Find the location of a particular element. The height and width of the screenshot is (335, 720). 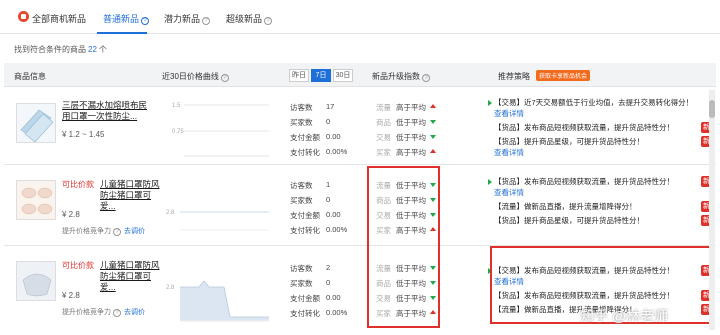

scrollbar-track is located at coordinates (712, 210).